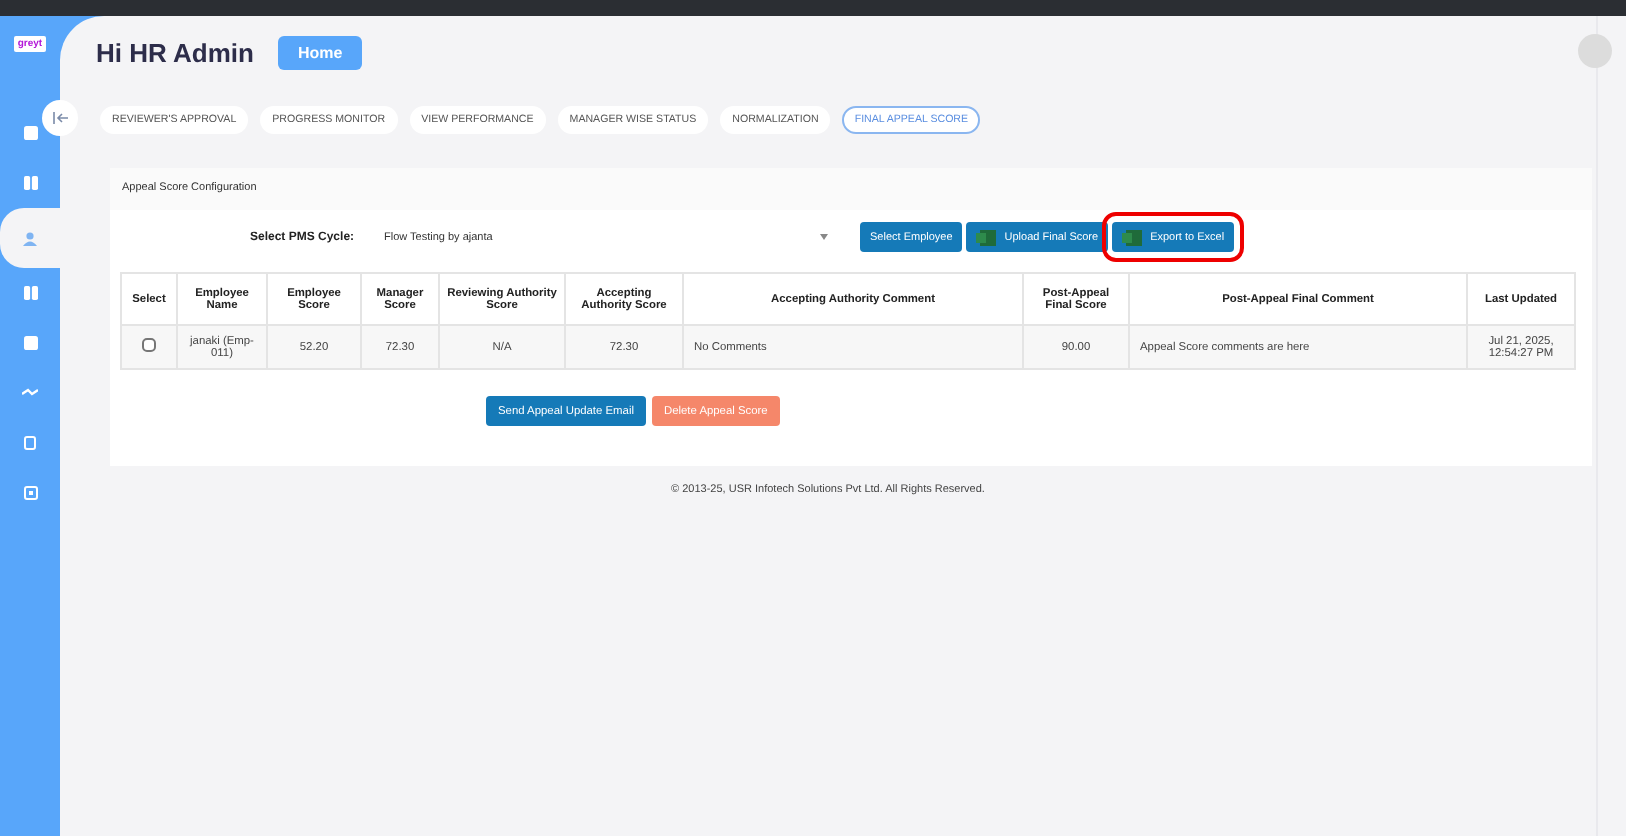 This screenshot has height=836, width=1626. I want to click on people-icon, so click(30, 238).